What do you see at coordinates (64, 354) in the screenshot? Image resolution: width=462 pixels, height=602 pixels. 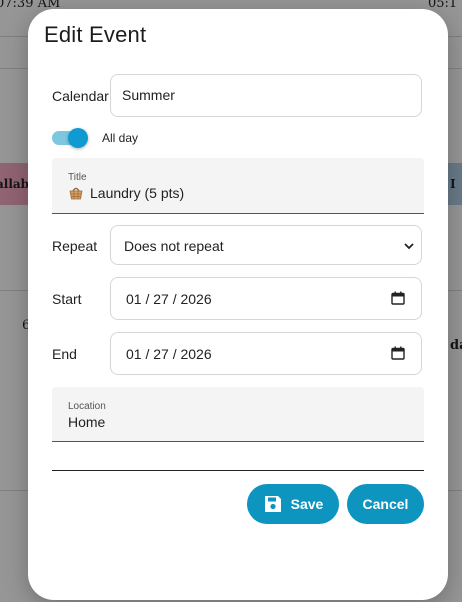 I see `end-label: End` at bounding box center [64, 354].